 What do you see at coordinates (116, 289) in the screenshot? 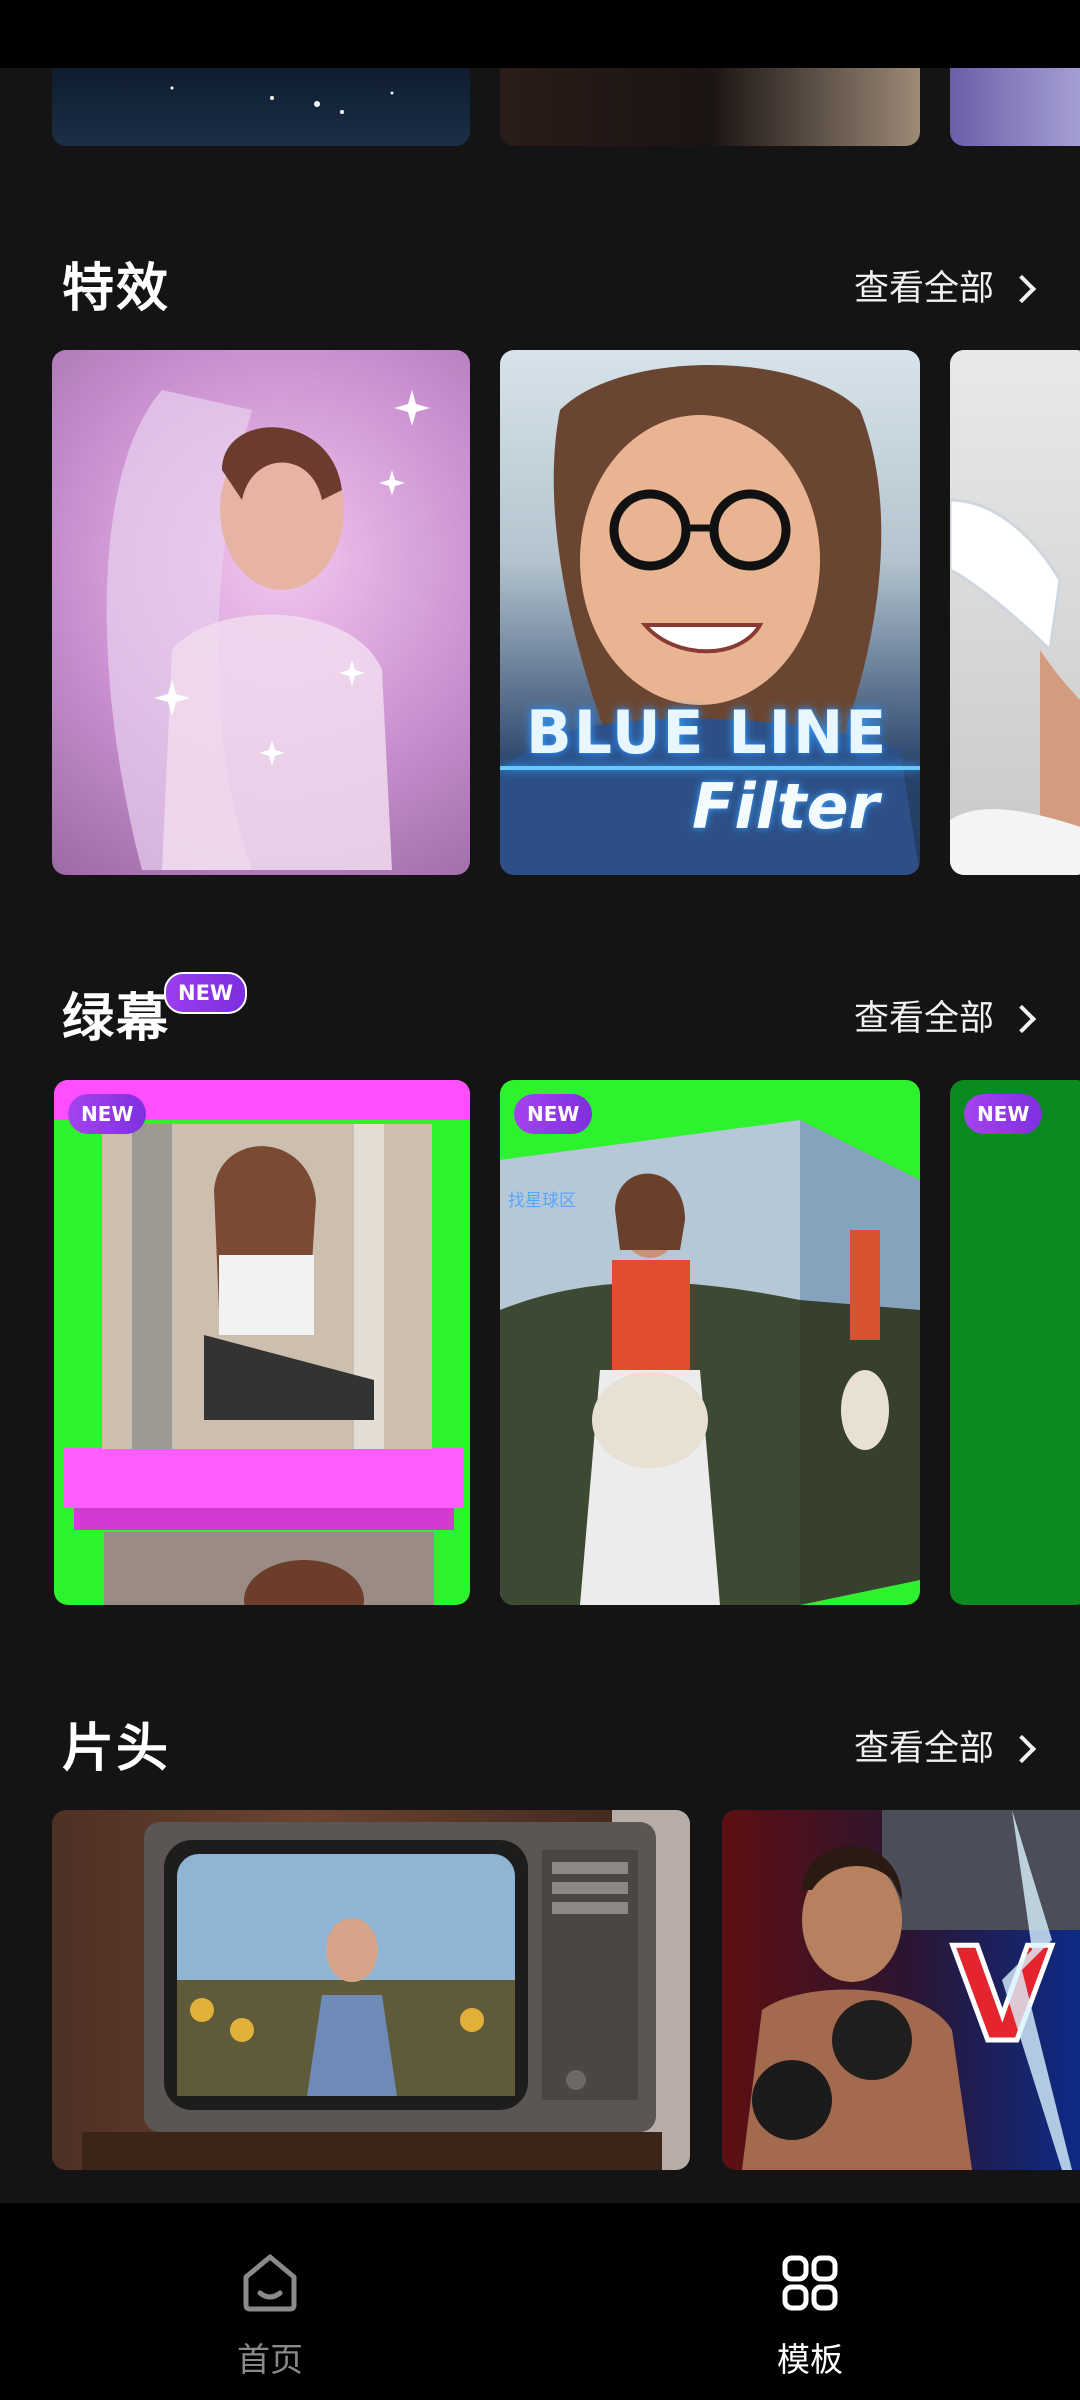
I see `section-title: 特效` at bounding box center [116, 289].